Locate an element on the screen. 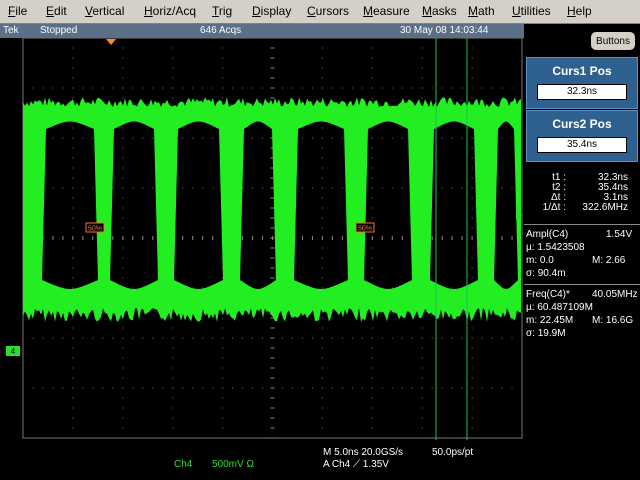  menu-cursors: Cursors is located at coordinates (328, 11).